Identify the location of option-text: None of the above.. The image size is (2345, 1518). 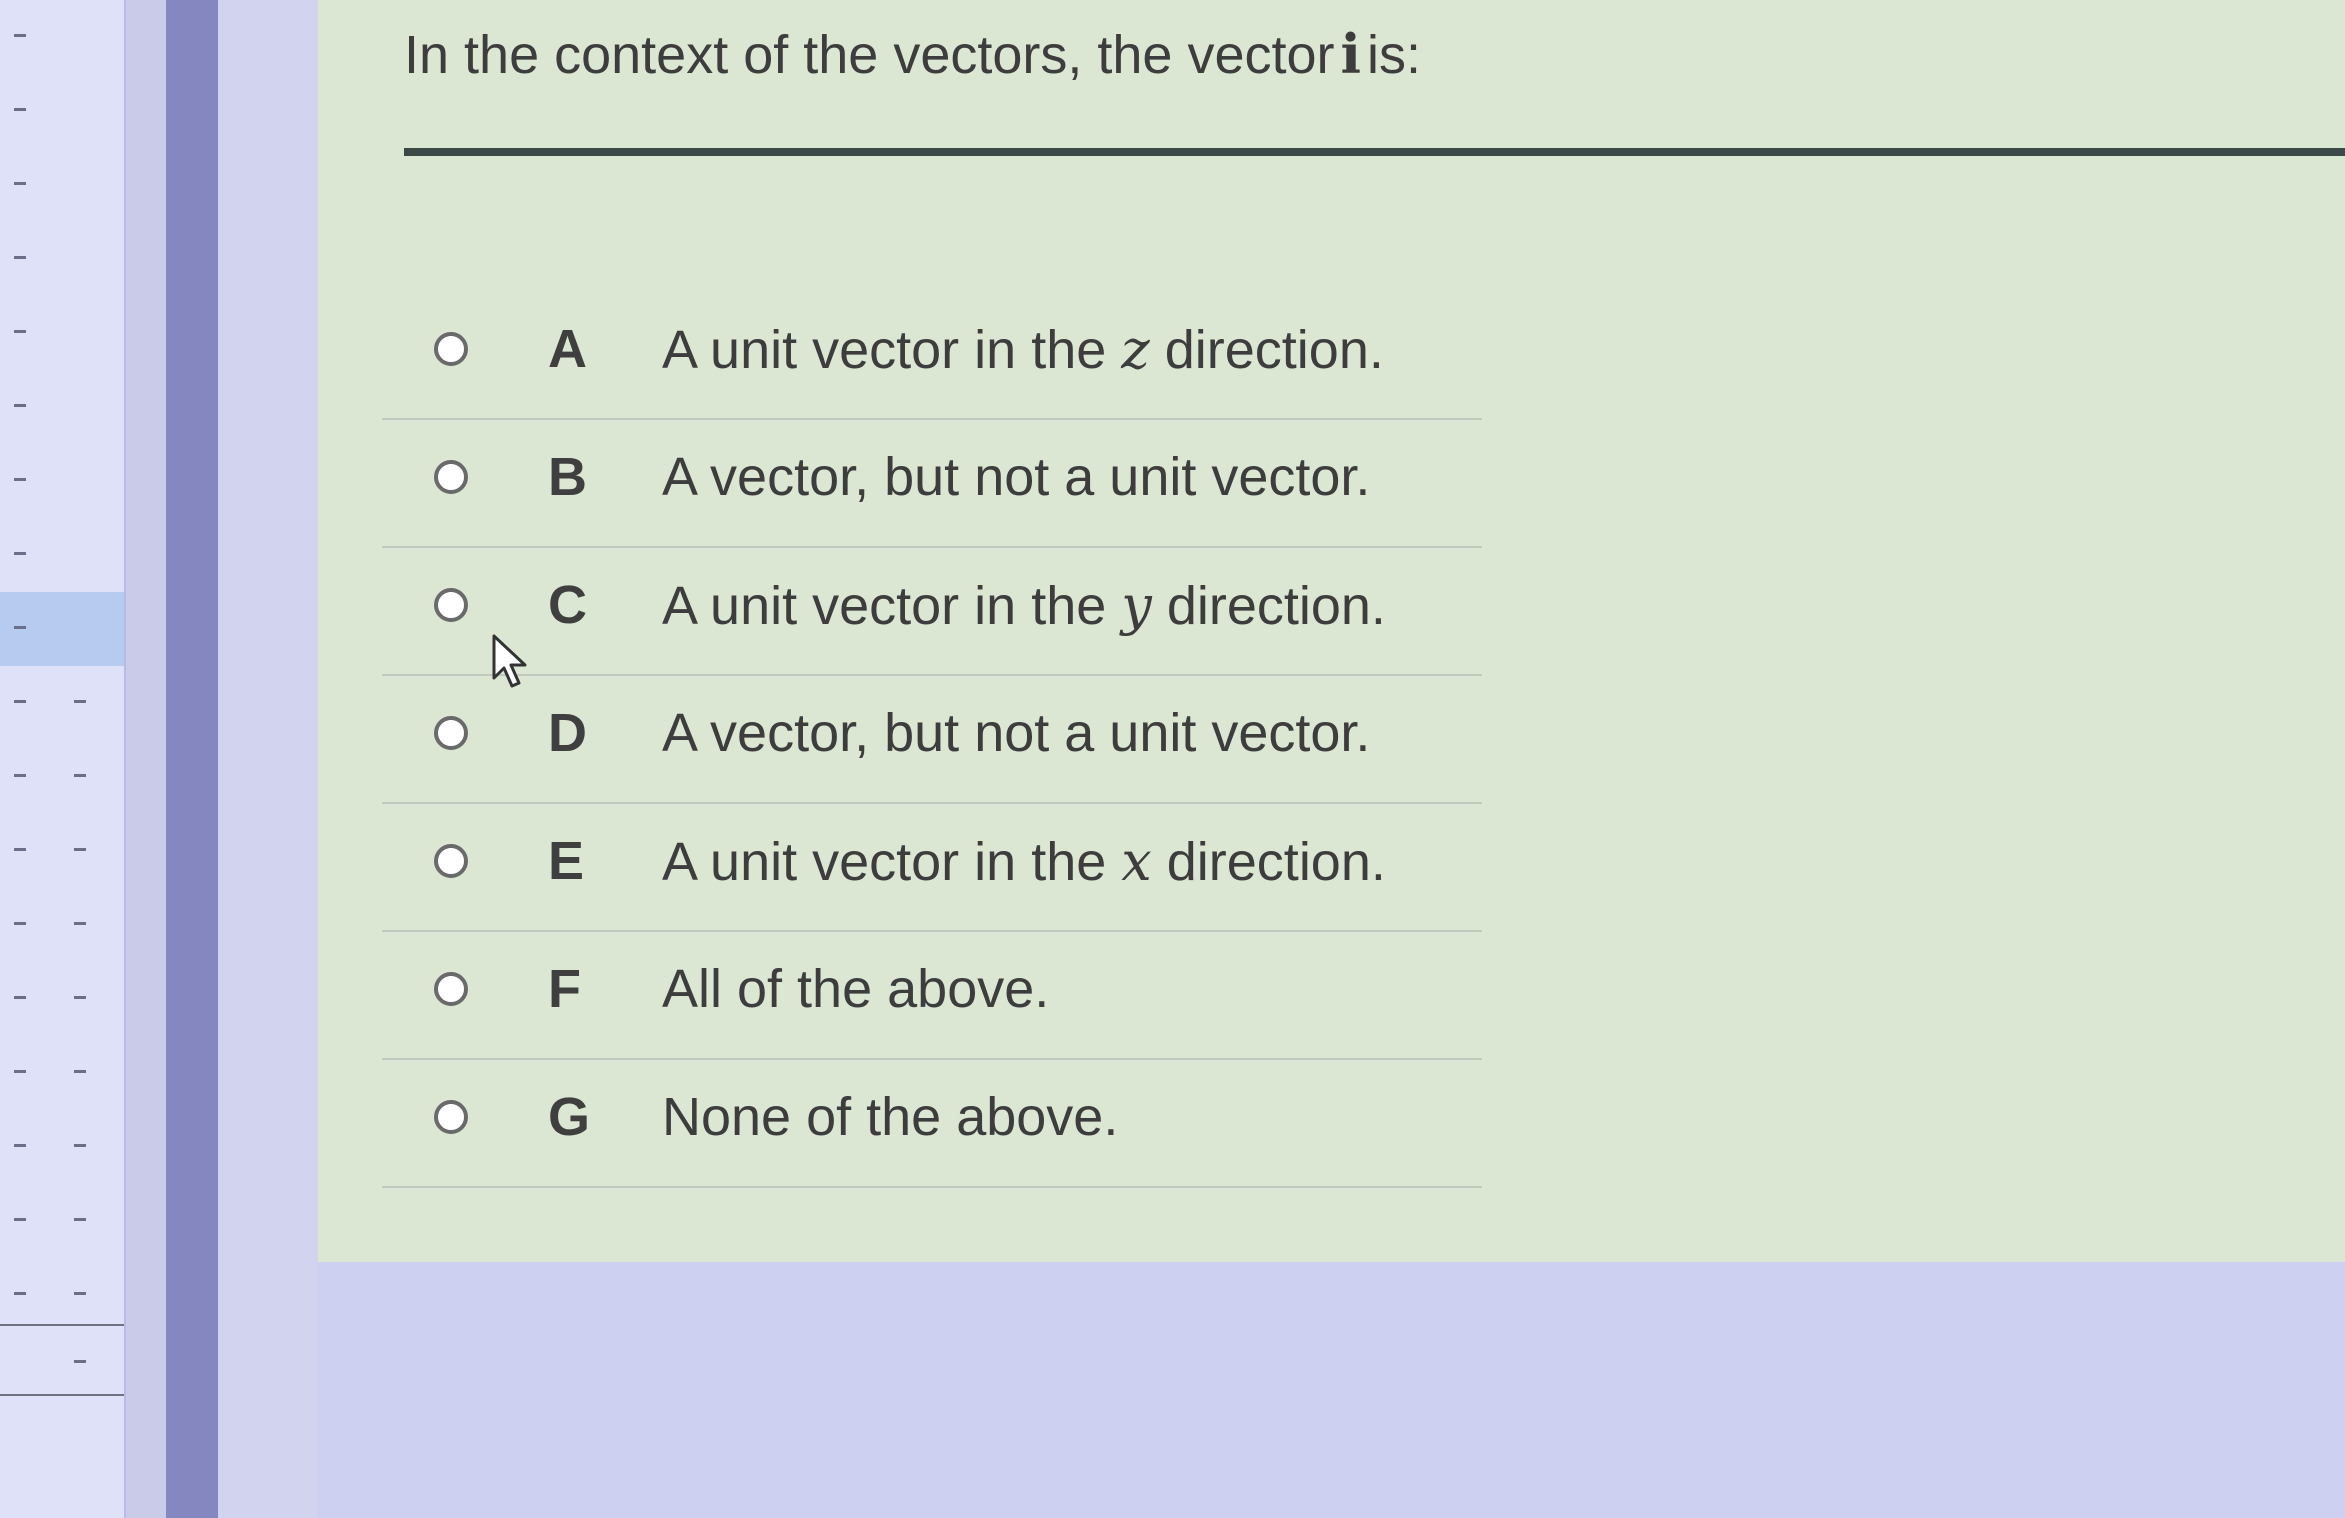
(890, 1117).